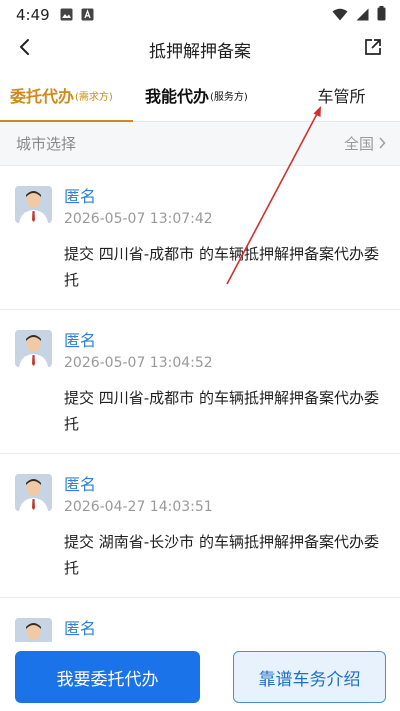 The height and width of the screenshot is (711, 400). What do you see at coordinates (77, 15) in the screenshot?
I see `status-icons-left` at bounding box center [77, 15].